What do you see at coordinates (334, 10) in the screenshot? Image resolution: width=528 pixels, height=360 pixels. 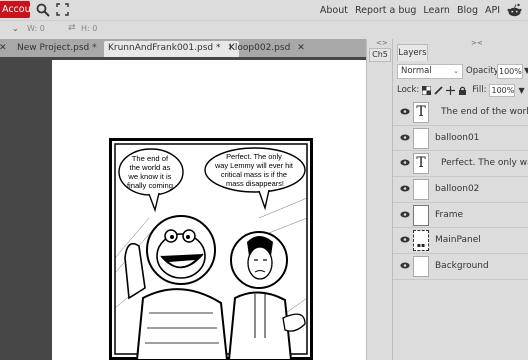 I see `about-link: About` at bounding box center [334, 10].